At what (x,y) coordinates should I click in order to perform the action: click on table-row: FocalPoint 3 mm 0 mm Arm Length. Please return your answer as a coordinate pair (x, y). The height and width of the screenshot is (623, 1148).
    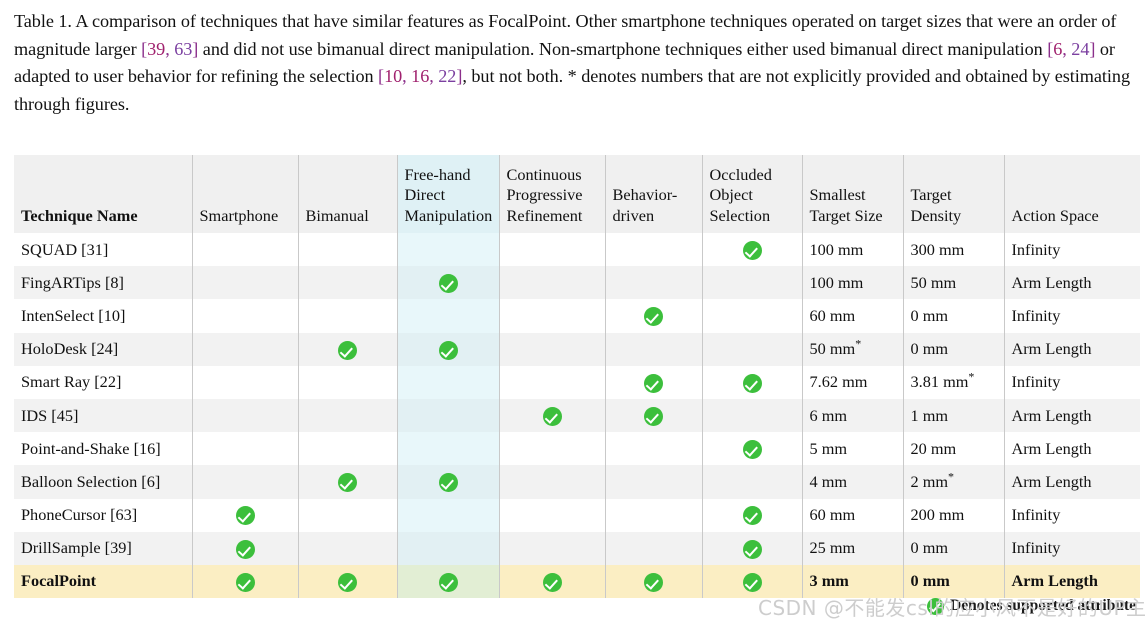
    Looking at the image, I should click on (577, 581).